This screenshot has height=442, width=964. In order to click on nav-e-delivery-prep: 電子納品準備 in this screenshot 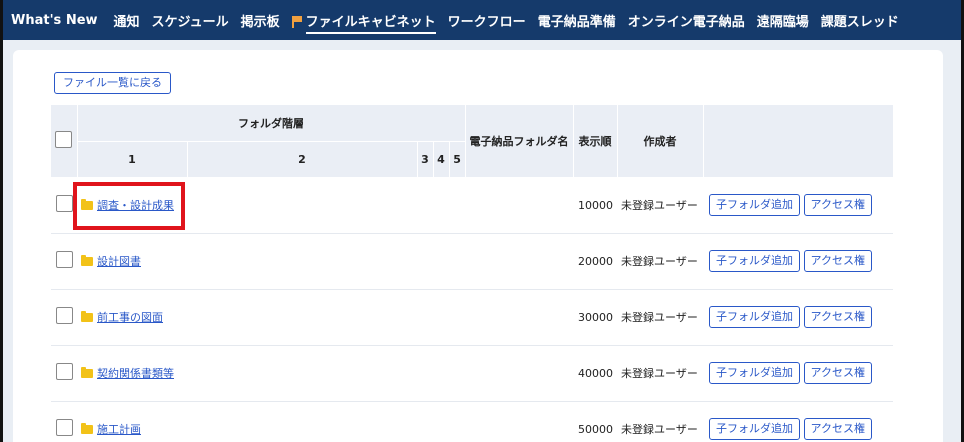, I will do `click(577, 20)`.